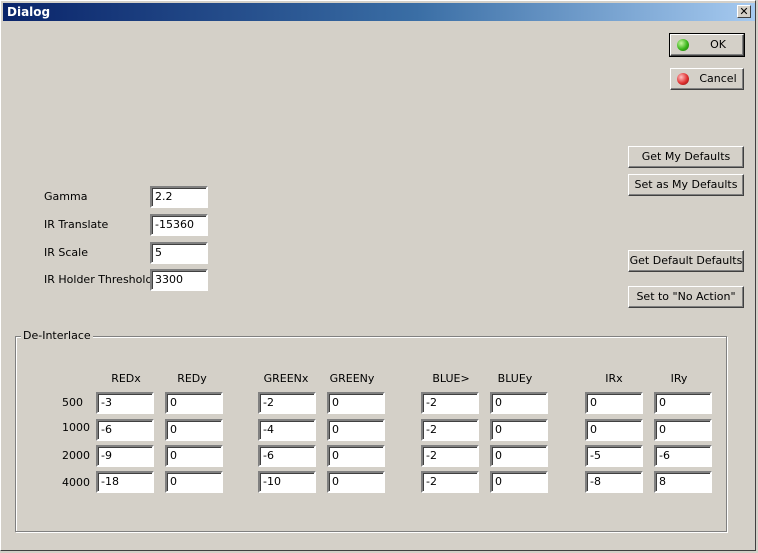 The image size is (758, 553). Describe the element at coordinates (614, 430) in the screenshot. I see `cell-1000-irx: 0` at that location.